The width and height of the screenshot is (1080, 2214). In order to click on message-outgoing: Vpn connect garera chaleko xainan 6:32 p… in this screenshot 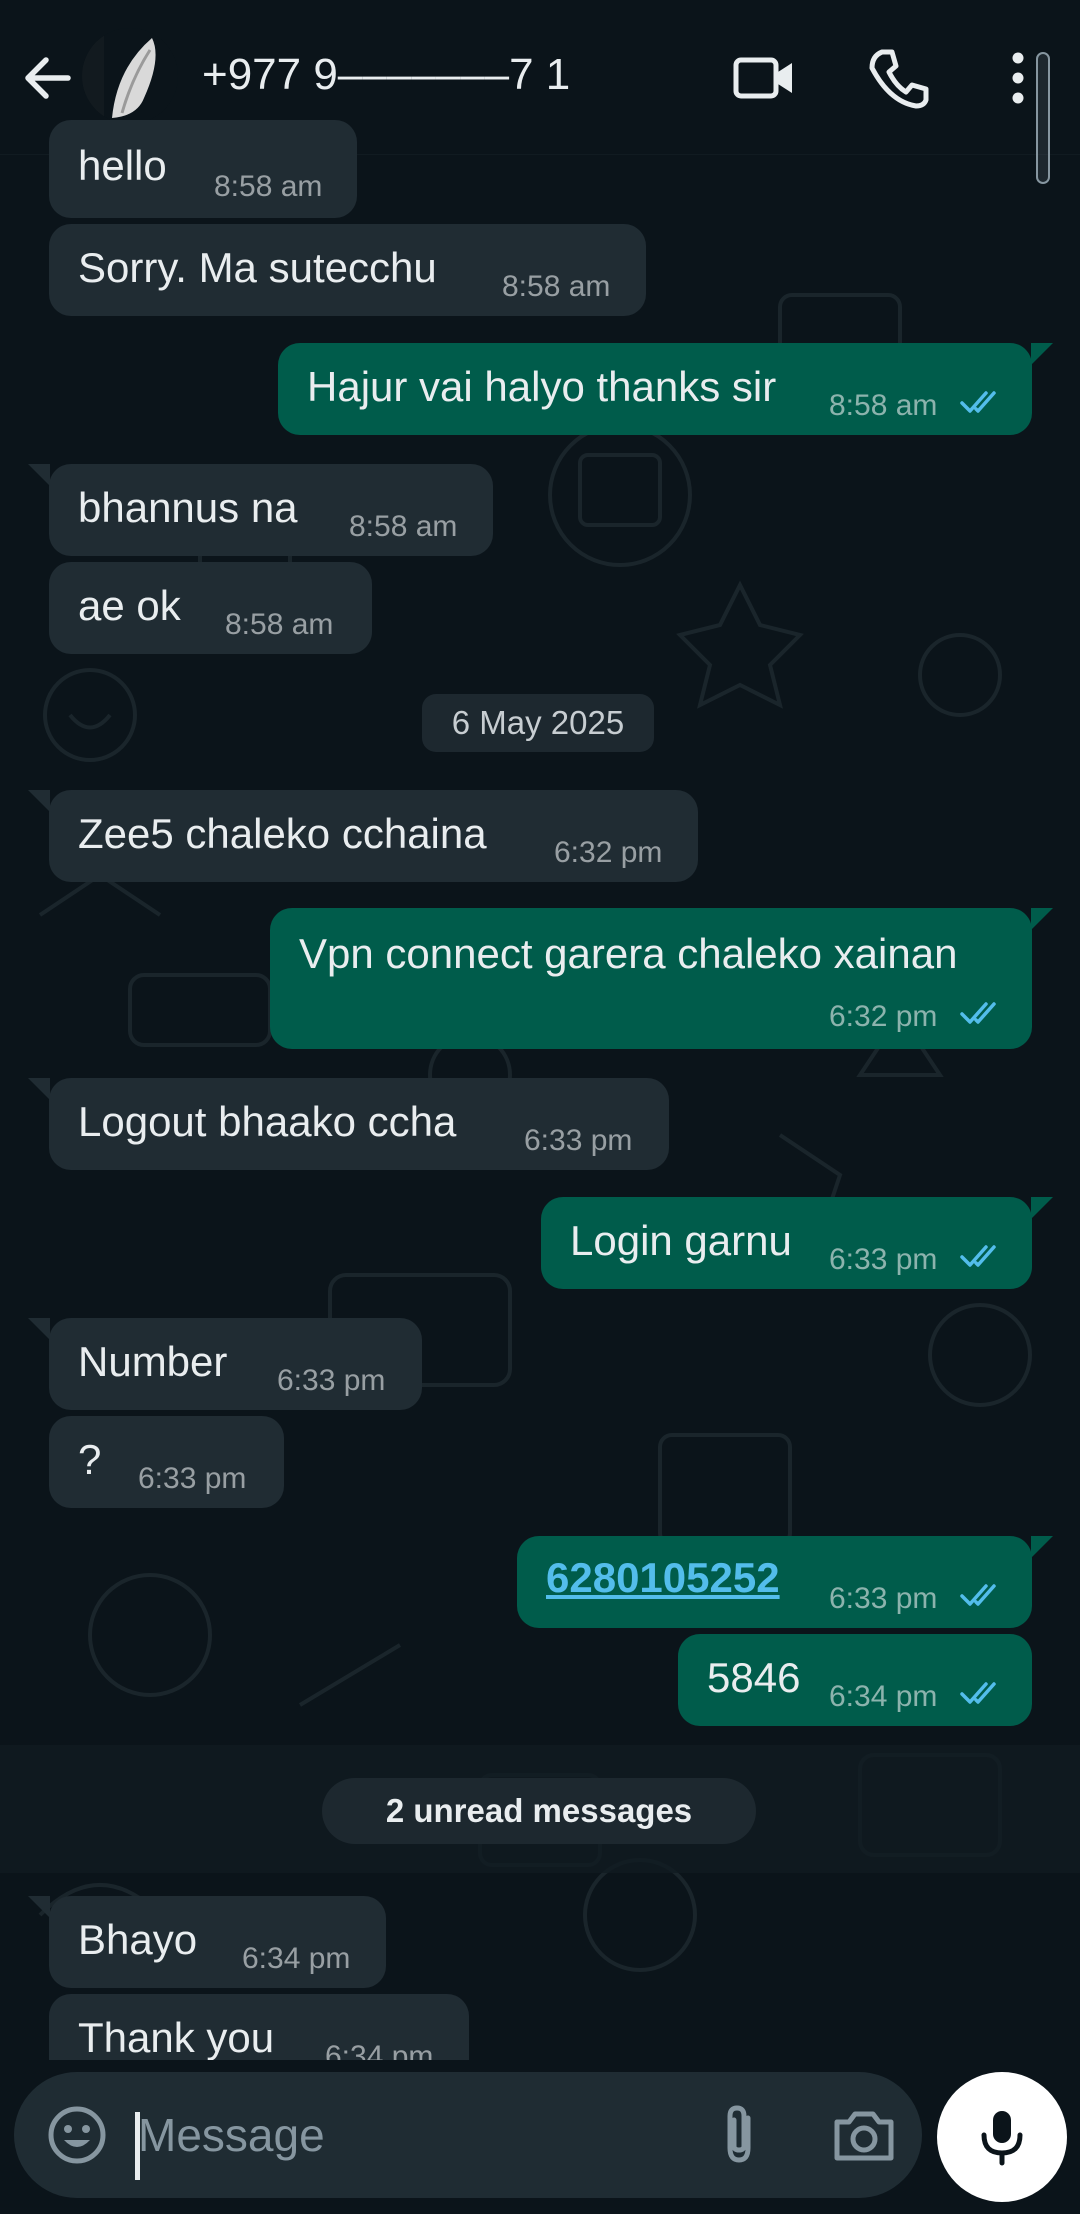, I will do `click(651, 978)`.